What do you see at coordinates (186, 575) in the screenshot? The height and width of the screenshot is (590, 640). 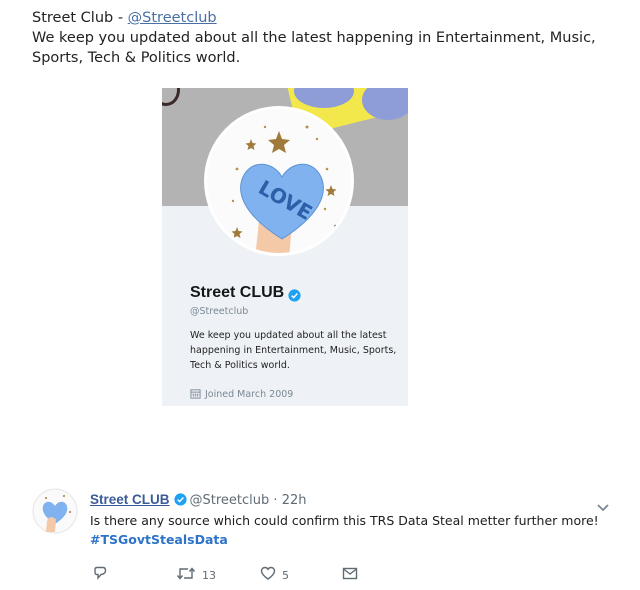 I see `retweet-icon` at bounding box center [186, 575].